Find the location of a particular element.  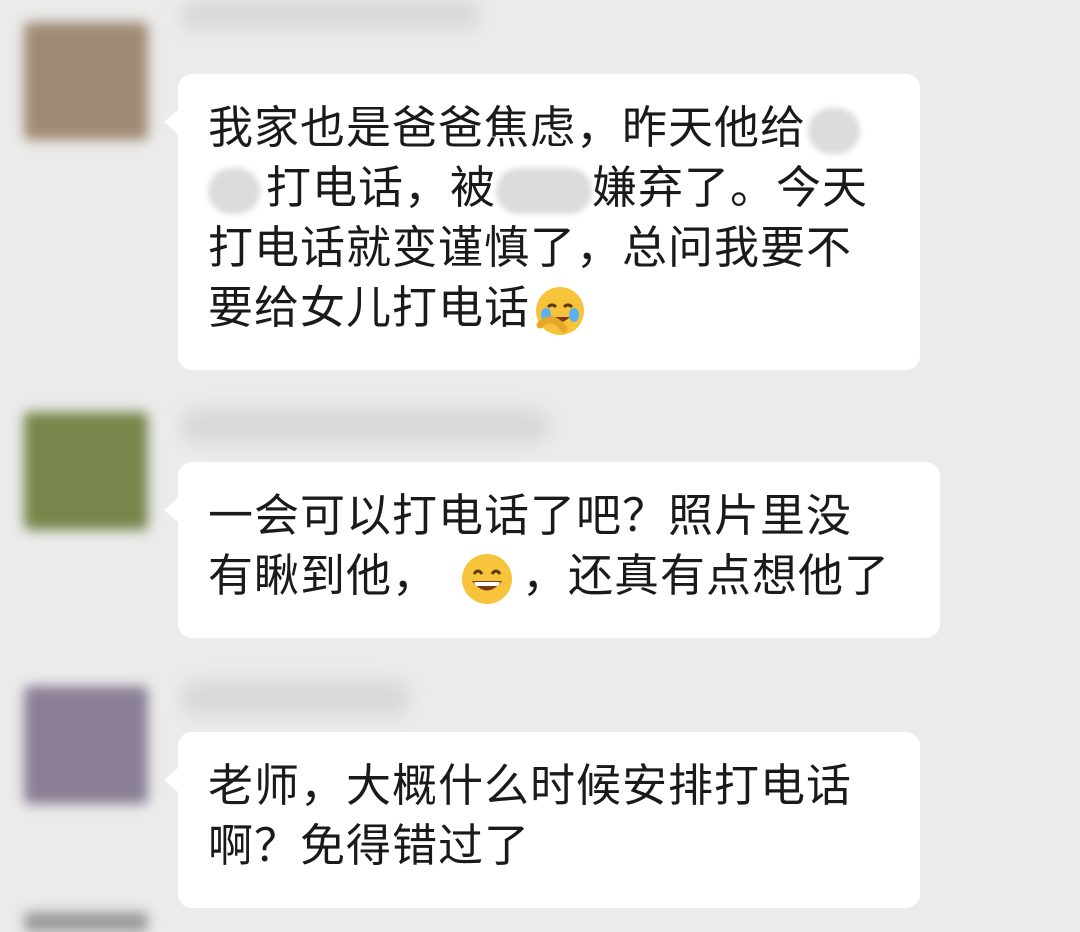

message-line: 打电话就变谨慎了，总问我要不 is located at coordinates (530, 247).